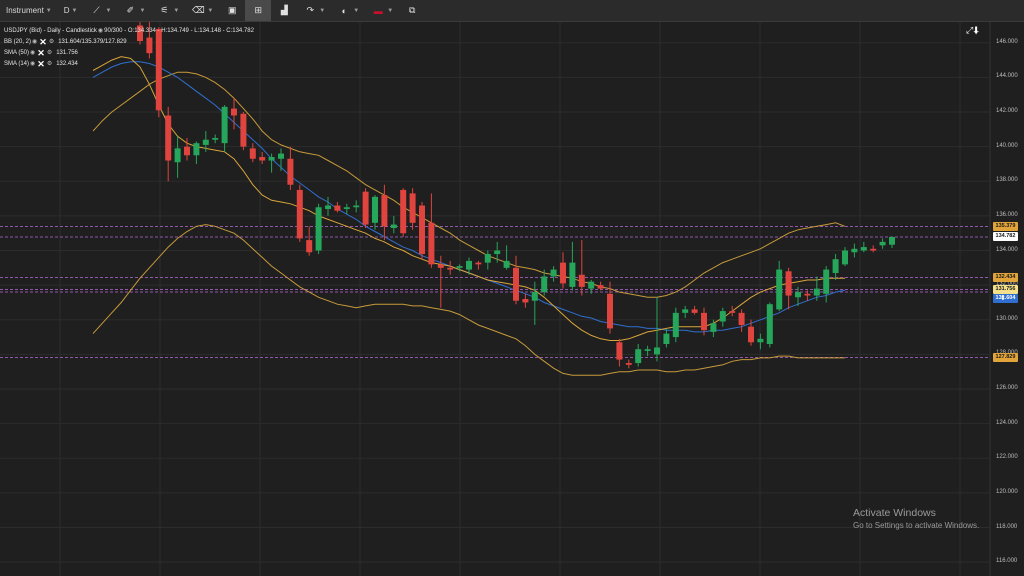 This screenshot has height=576, width=1024. I want to click on instrument-dropdown: Instrument ▼, so click(29, 10).